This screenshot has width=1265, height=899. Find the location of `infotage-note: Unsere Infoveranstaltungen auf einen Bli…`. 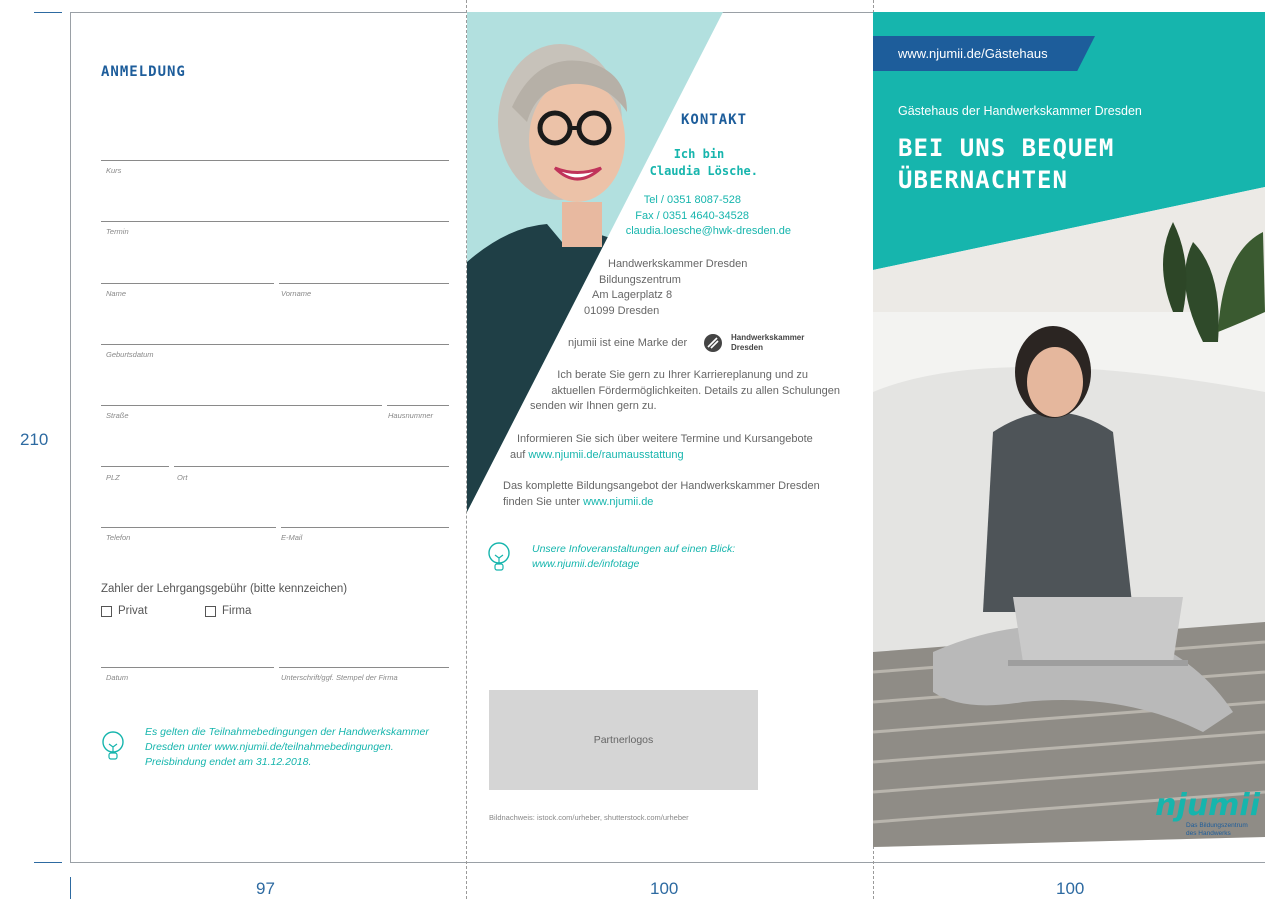

infotage-note: Unsere Infoveranstaltungen auf einen Bli… is located at coordinates (633, 557).